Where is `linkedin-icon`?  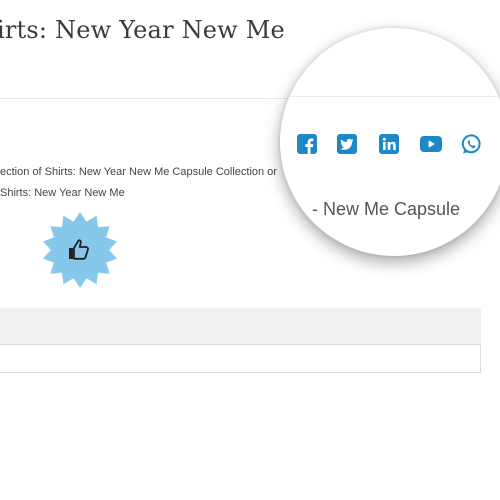
linkedin-icon is located at coordinates (389, 144).